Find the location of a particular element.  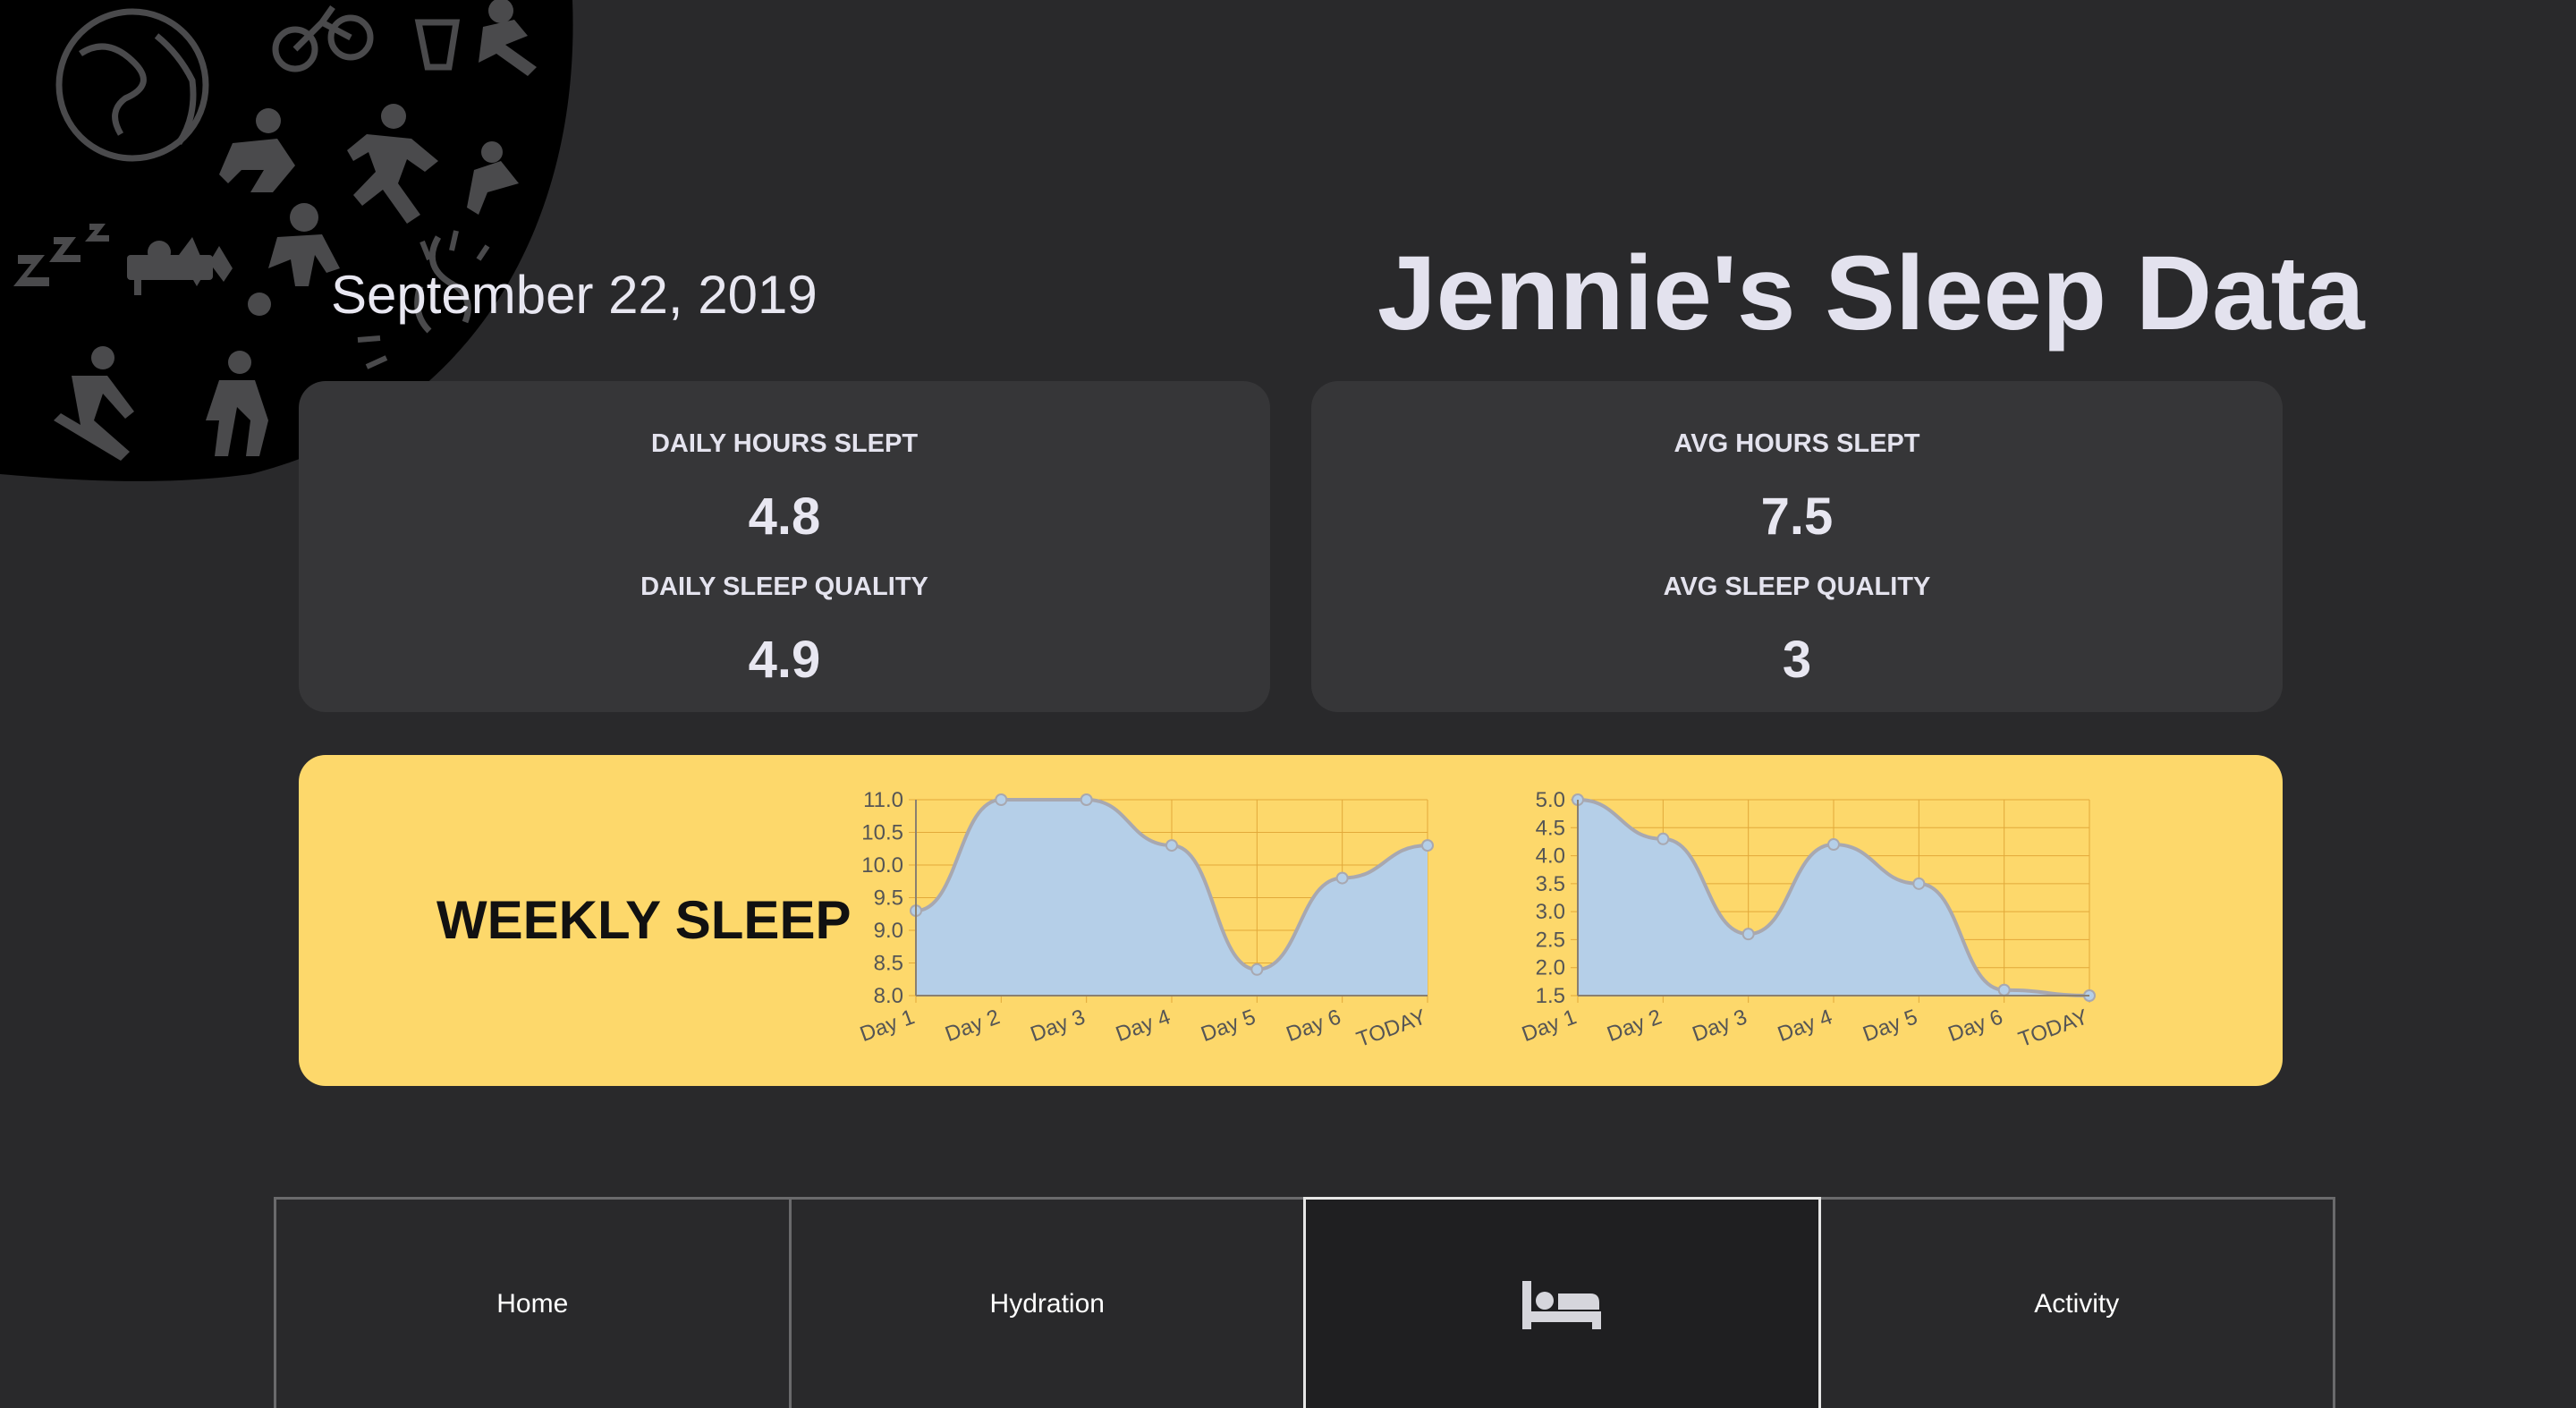

y-tick-label: 2.5 is located at coordinates (1550, 940).